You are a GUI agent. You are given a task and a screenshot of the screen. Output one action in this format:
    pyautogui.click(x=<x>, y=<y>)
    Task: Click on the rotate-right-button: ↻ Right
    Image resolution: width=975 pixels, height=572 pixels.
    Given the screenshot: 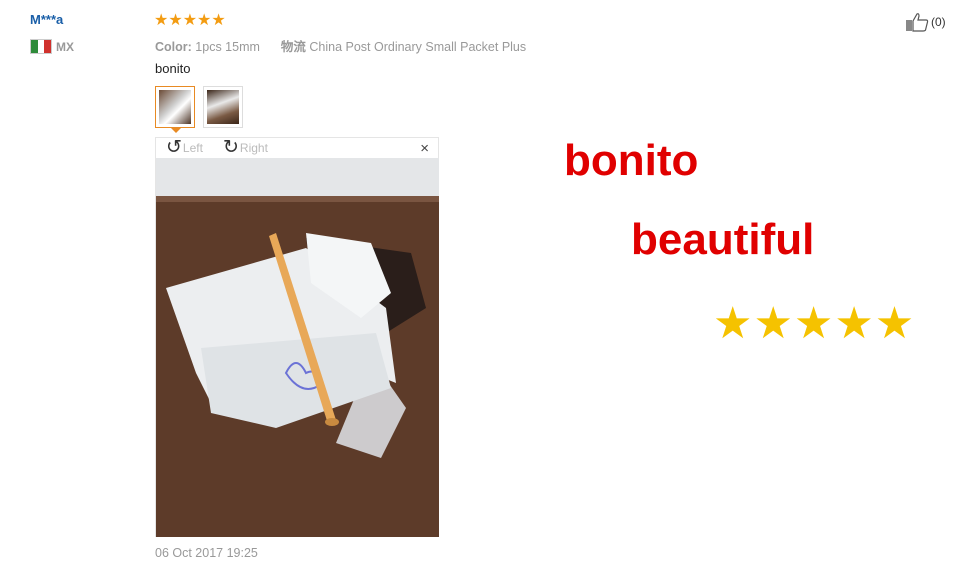 What is the action you would take?
    pyautogui.click(x=245, y=147)
    